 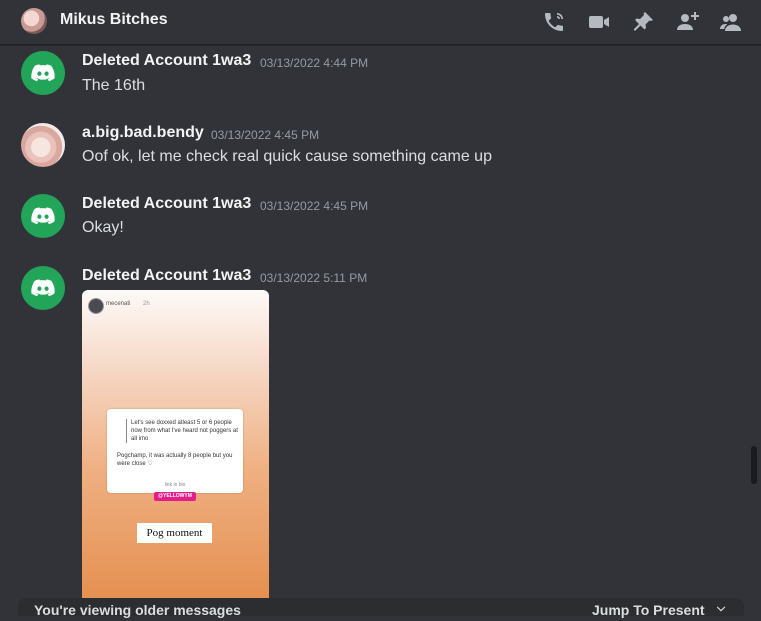 What do you see at coordinates (43, 145) in the screenshot?
I see `user-avatar` at bounding box center [43, 145].